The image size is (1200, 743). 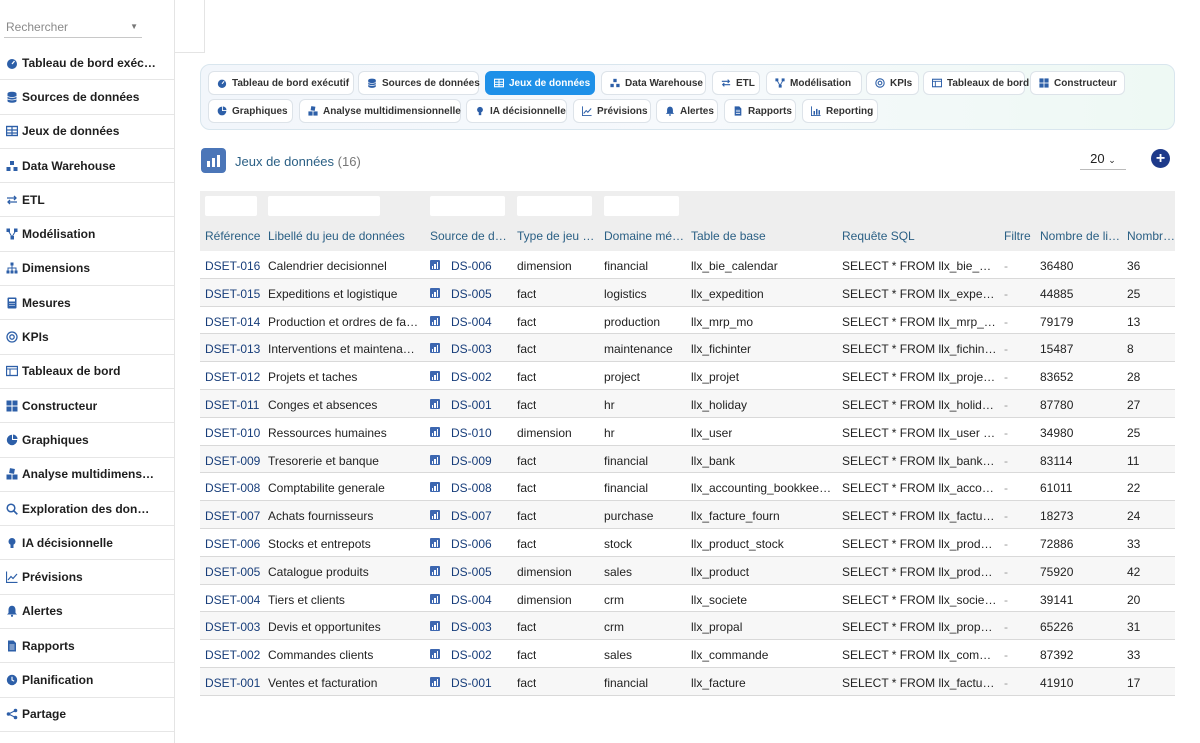 What do you see at coordinates (232, 488) in the screenshot?
I see `cell-reference: DSET-008` at bounding box center [232, 488].